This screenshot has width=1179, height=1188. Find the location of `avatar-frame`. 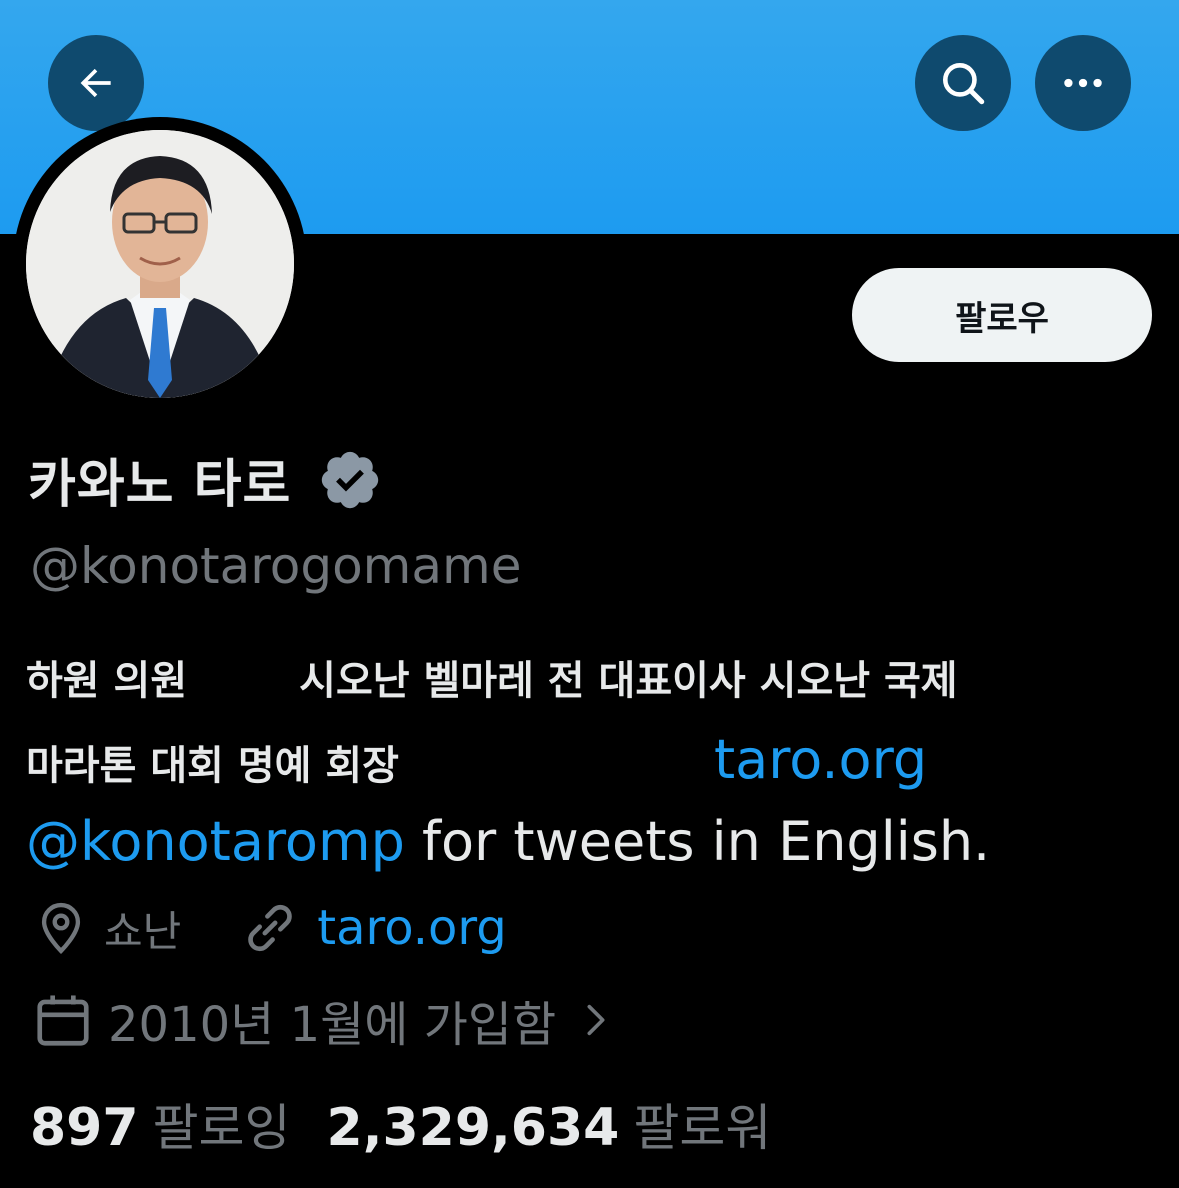

avatar-frame is located at coordinates (160, 264).